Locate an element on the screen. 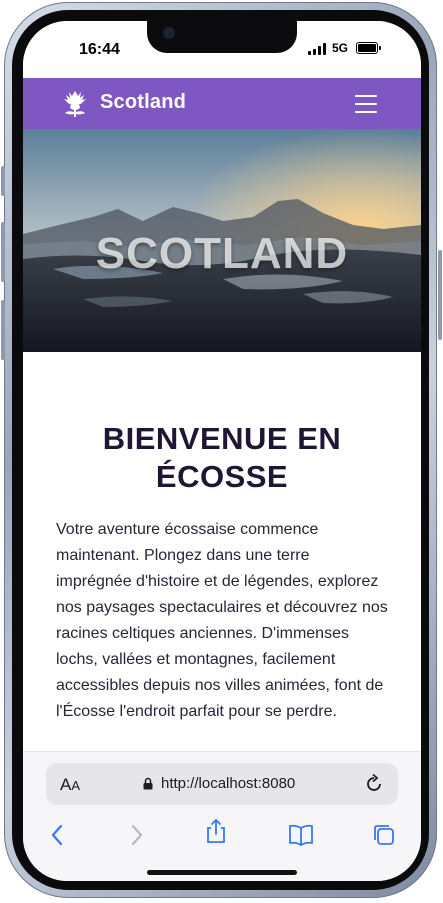 This screenshot has width=443, height=903. bookmarks-icon is located at coordinates (301, 835).